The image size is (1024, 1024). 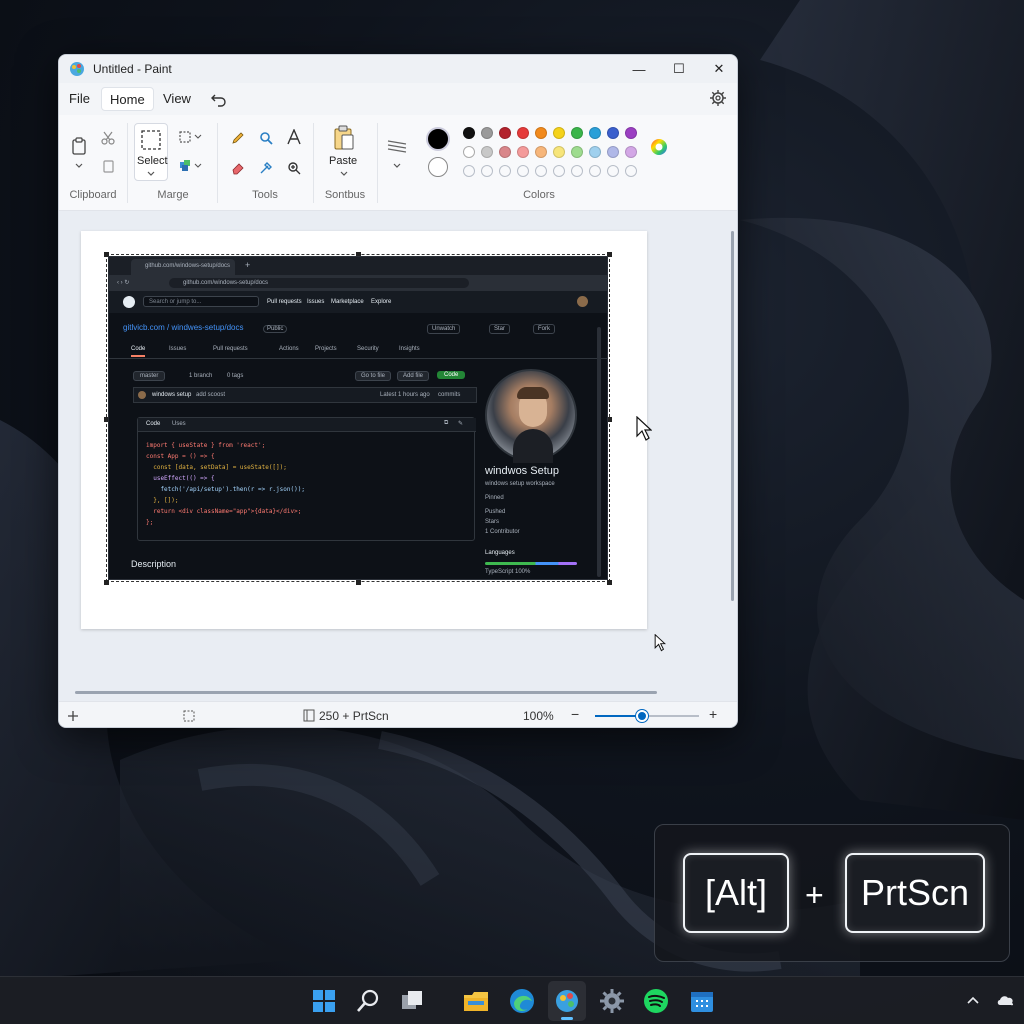 I want to click on go-to-file-button: Go to file, so click(x=373, y=376).